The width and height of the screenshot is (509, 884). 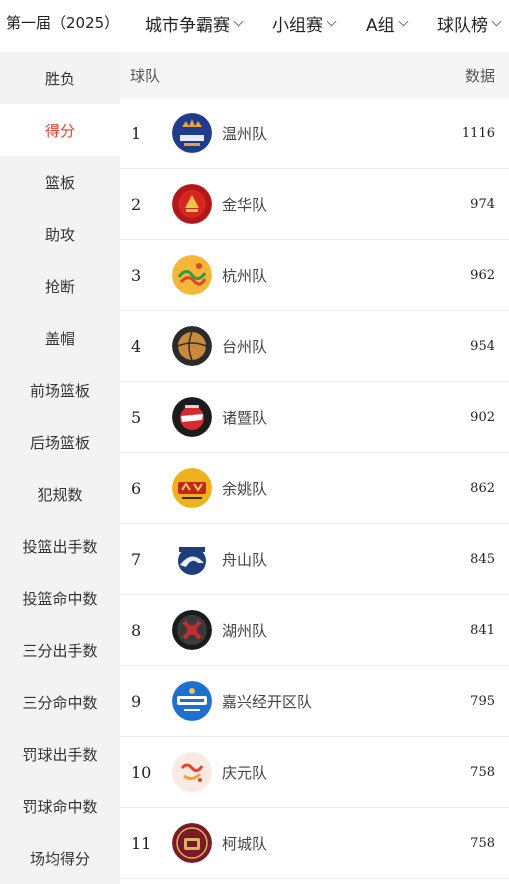 I want to click on sidebar-item-blocks: 盖帽, so click(x=60, y=338).